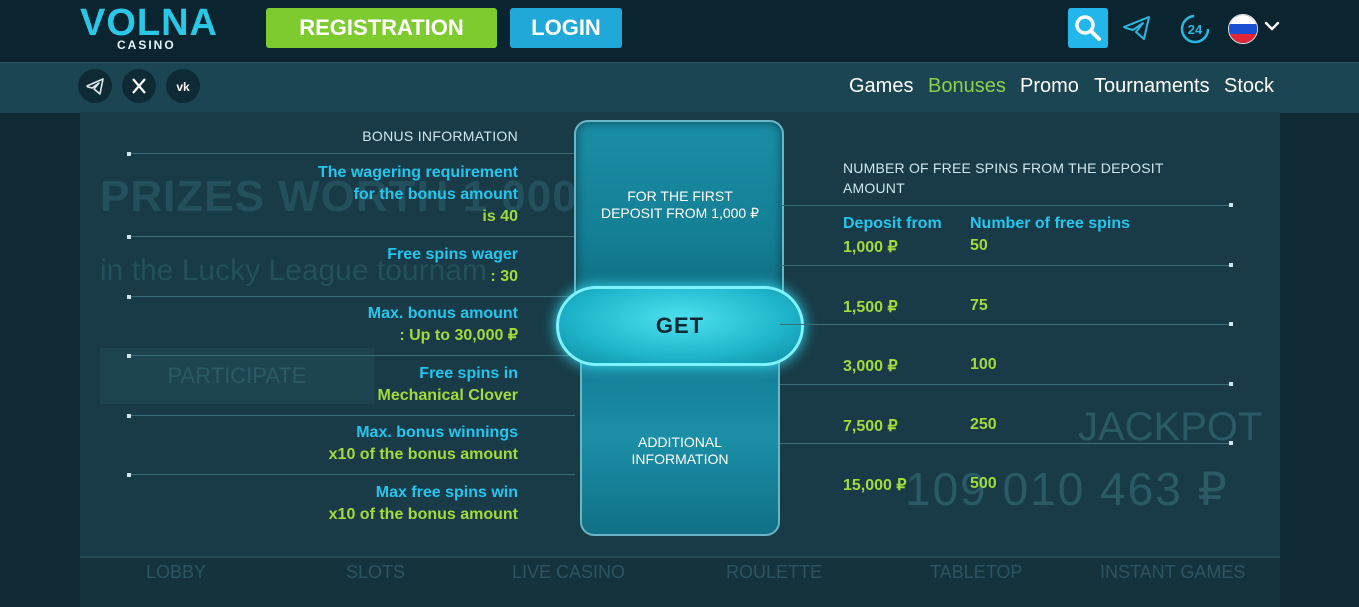 This screenshot has height=607, width=1359. I want to click on nav-promo: Promo, so click(1049, 86).